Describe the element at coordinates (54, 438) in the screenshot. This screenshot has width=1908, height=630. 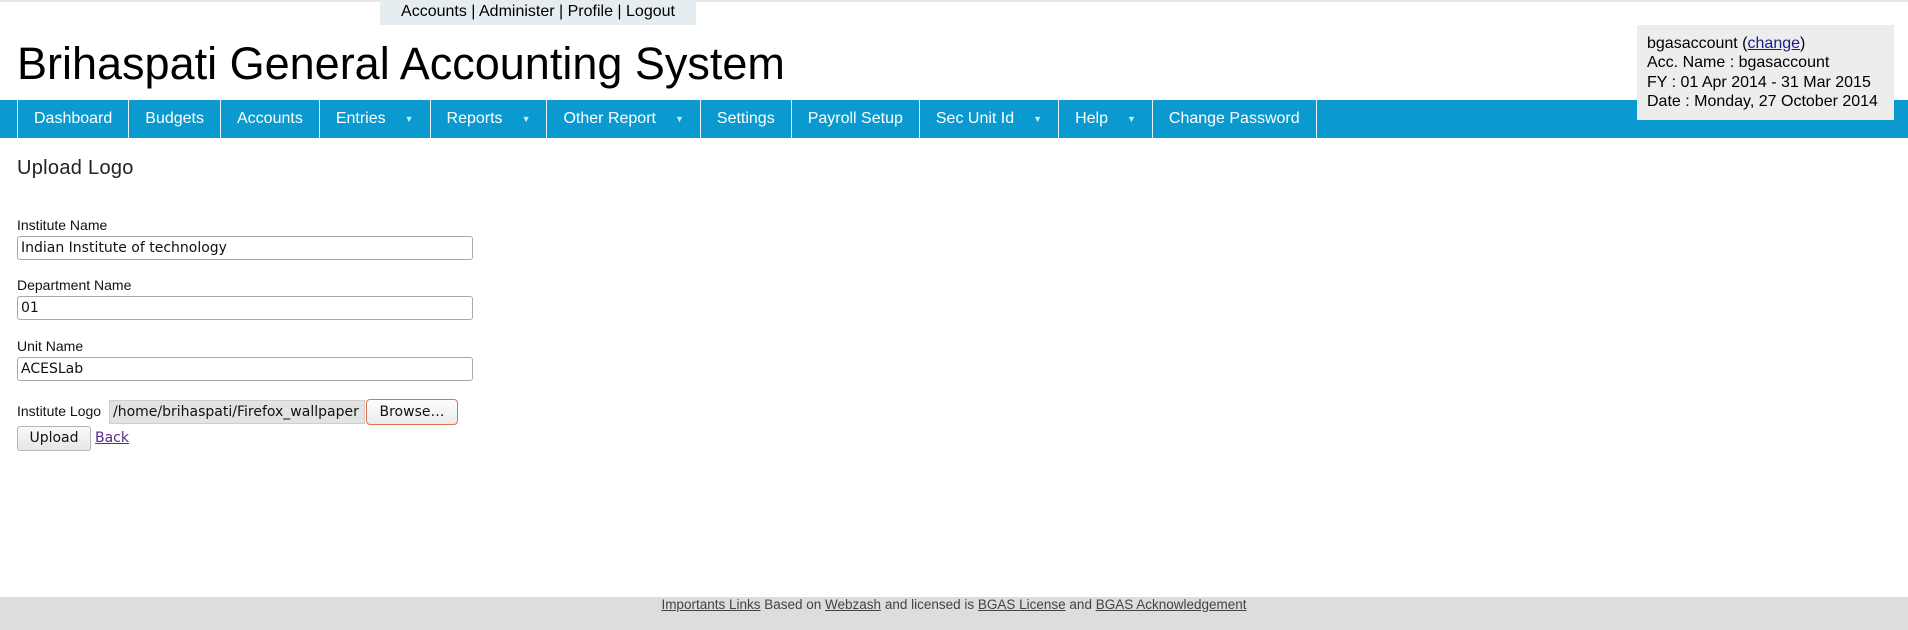
I see `upload-button: Upload` at that location.